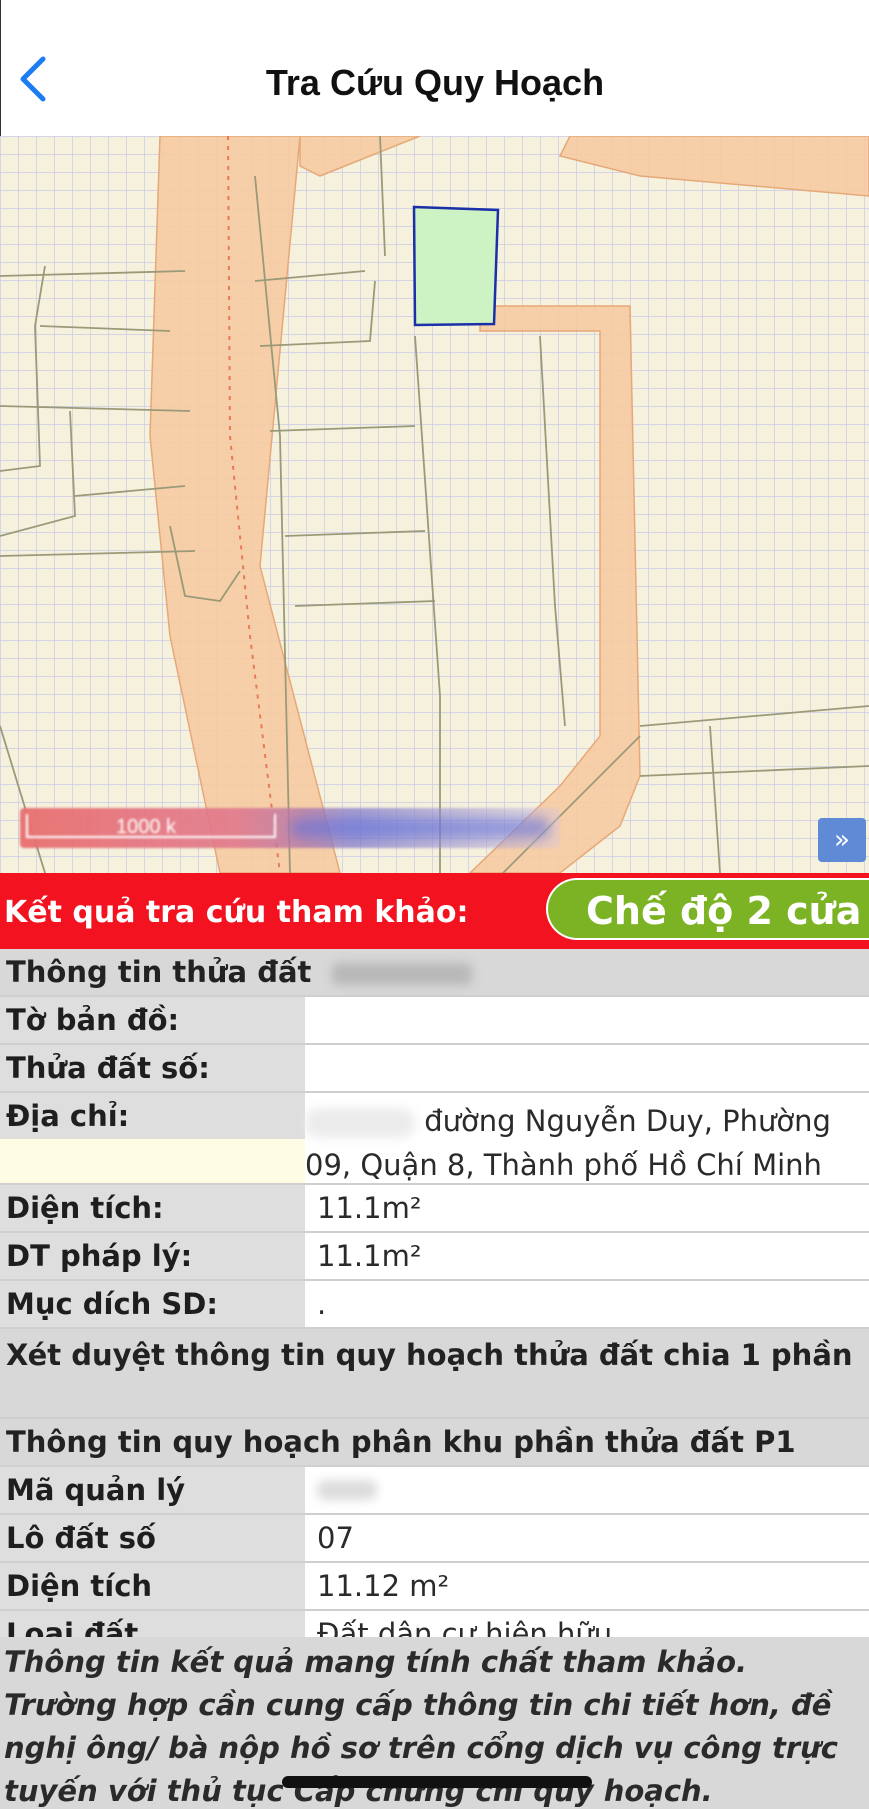 This screenshot has width=869, height=1809. What do you see at coordinates (152, 1304) in the screenshot?
I see `row-label: Mục dích SD:` at bounding box center [152, 1304].